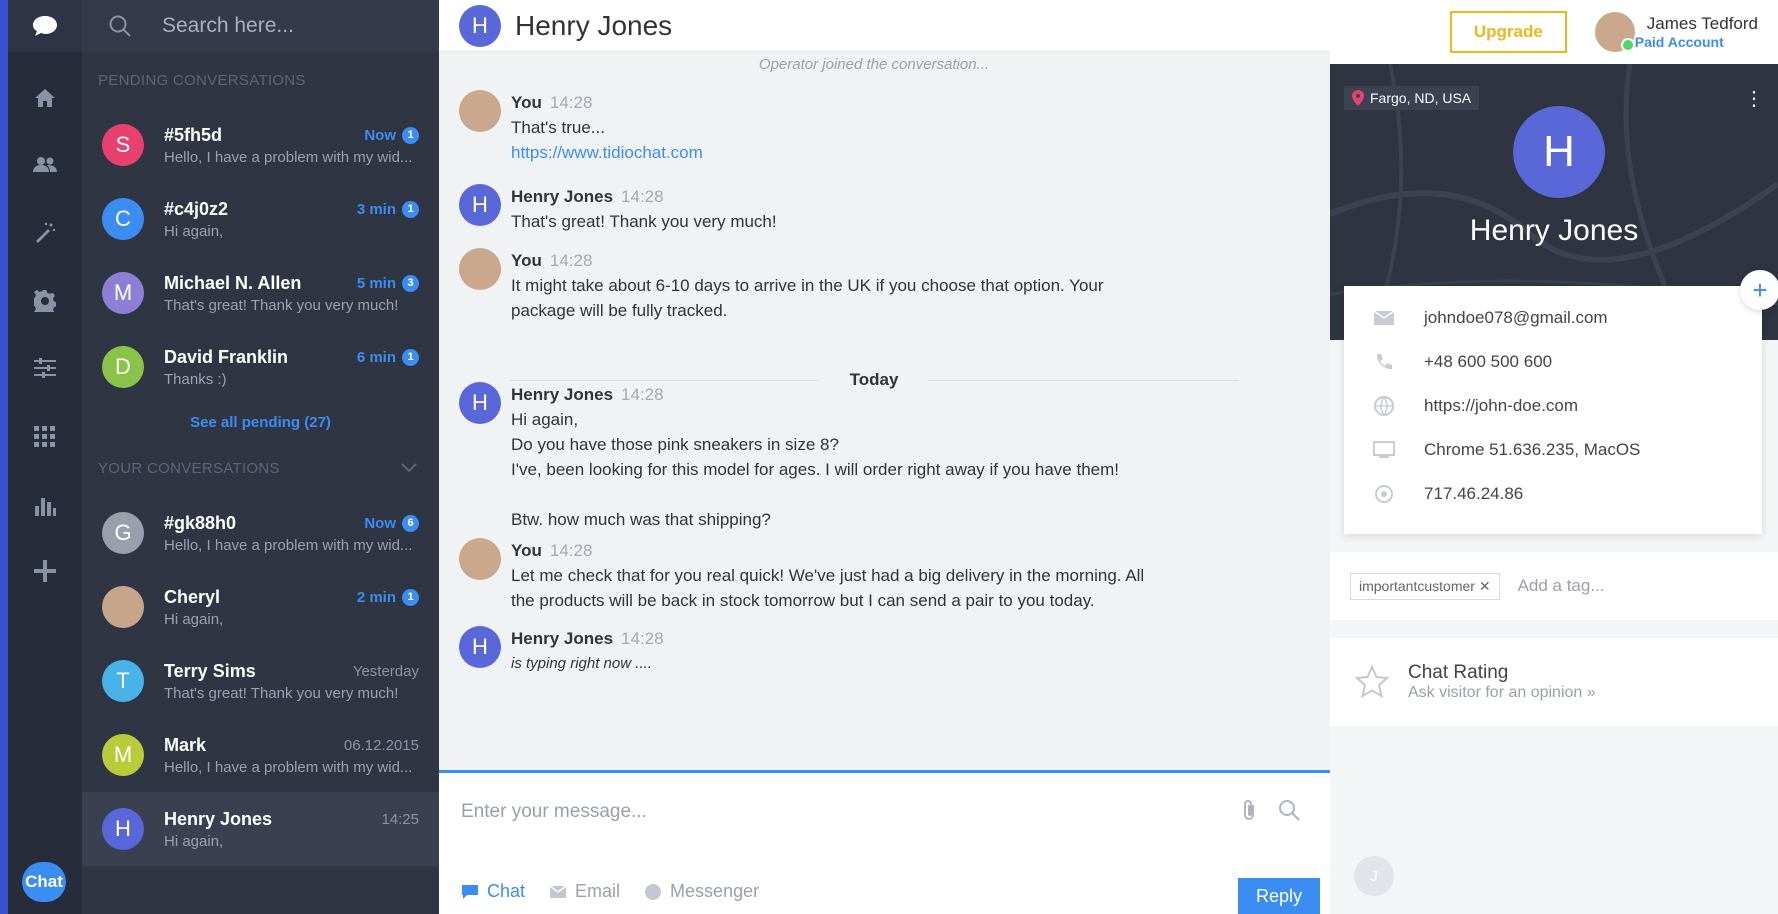 Image resolution: width=1778 pixels, height=914 pixels. I want to click on map-pin-icon, so click(1358, 98).